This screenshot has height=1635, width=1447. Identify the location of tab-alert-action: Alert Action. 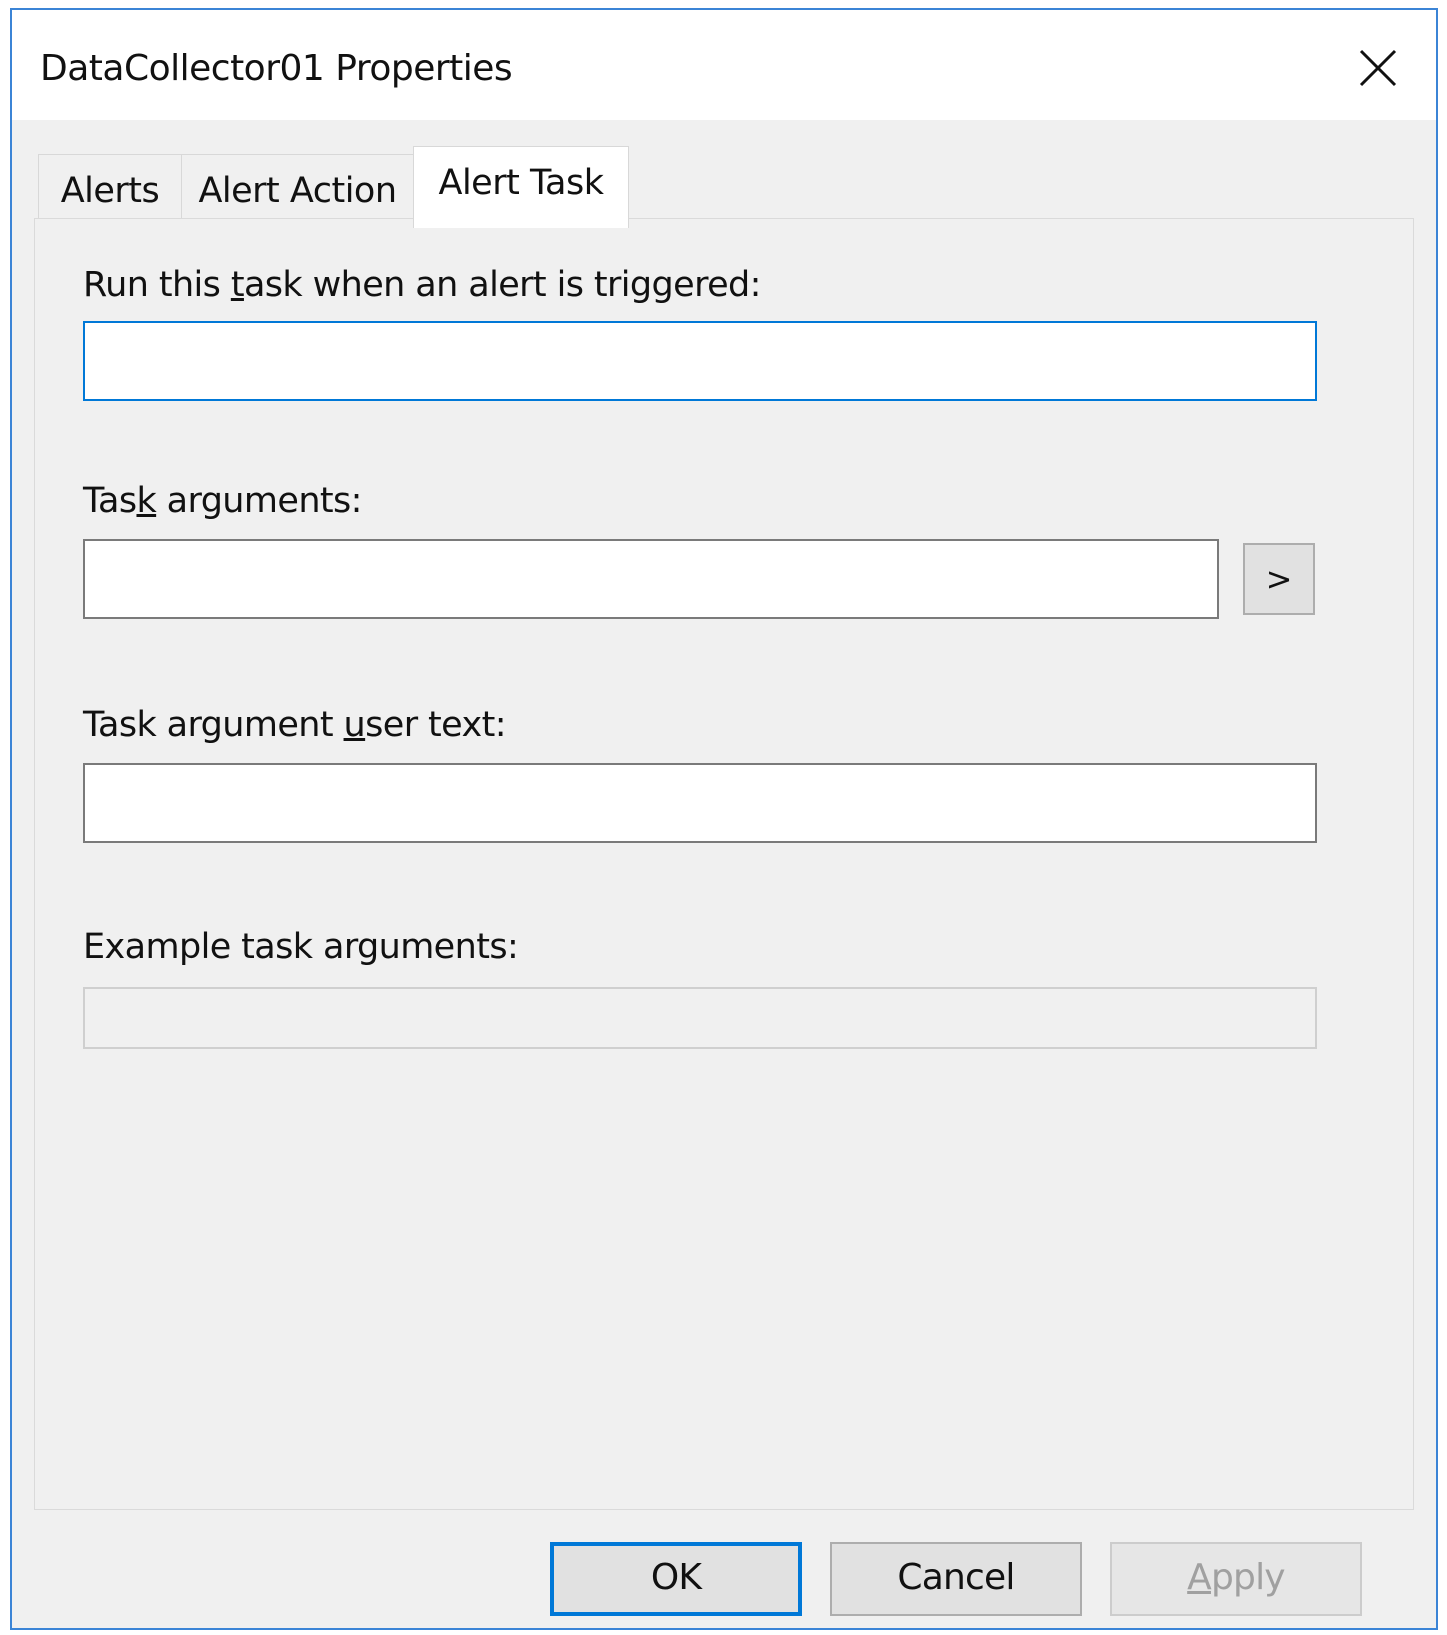
(297, 190).